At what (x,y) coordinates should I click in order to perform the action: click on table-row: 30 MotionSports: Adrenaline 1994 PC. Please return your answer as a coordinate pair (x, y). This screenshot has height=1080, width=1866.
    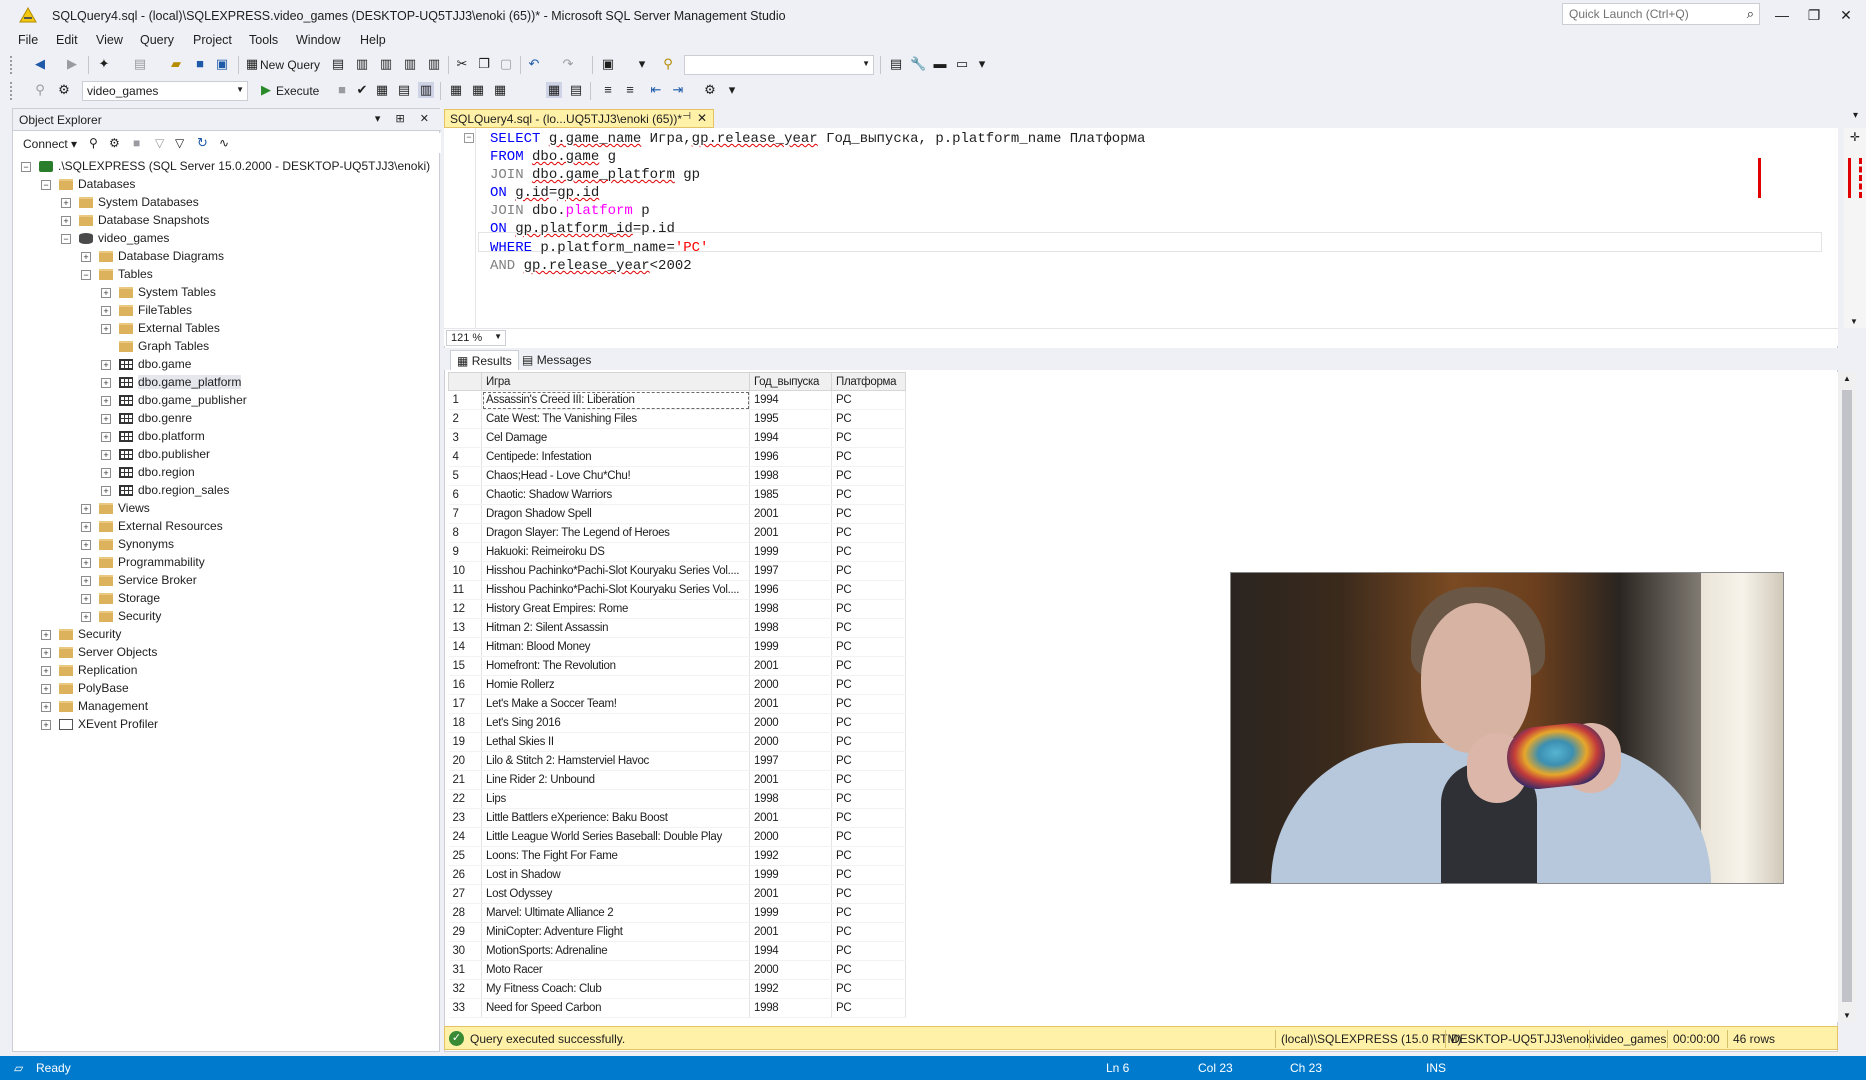
    Looking at the image, I should click on (677, 951).